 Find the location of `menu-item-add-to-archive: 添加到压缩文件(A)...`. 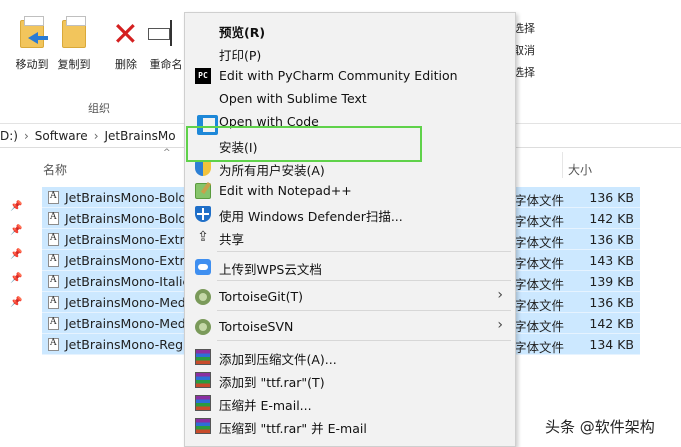

menu-item-add-to-archive: 添加到压缩文件(A)... is located at coordinates (350, 357).